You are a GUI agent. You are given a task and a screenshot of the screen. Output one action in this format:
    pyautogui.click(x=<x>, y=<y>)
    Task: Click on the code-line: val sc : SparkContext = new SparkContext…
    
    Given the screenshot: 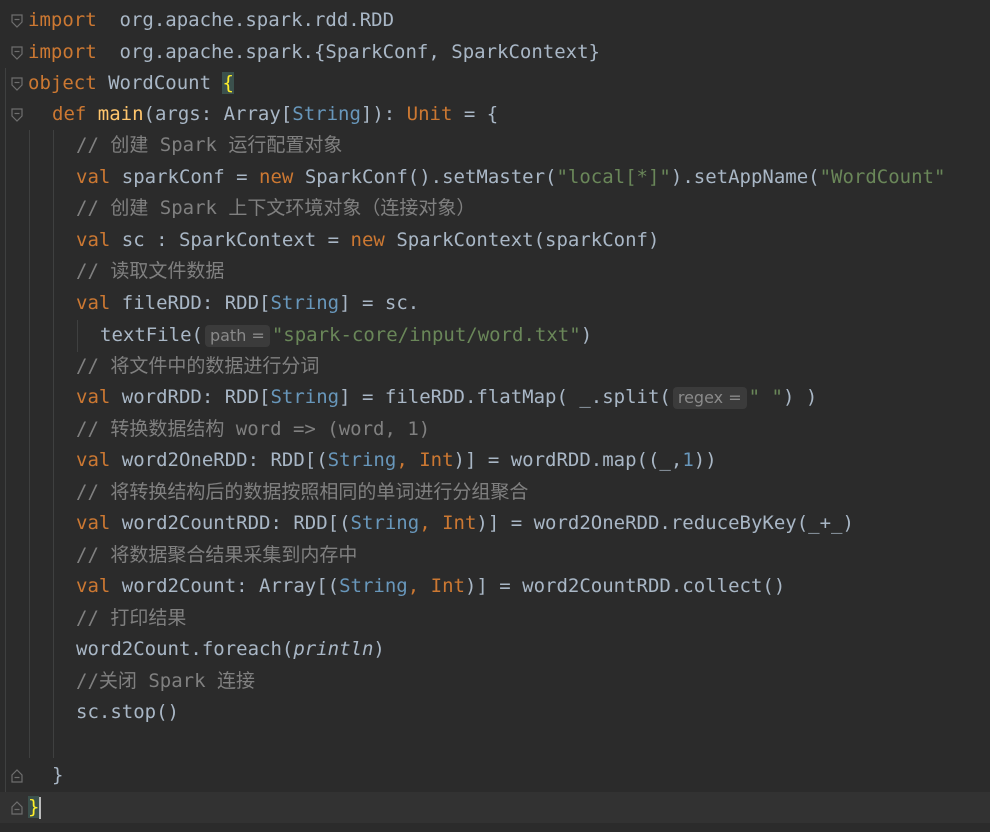 What is the action you would take?
    pyautogui.click(x=495, y=240)
    